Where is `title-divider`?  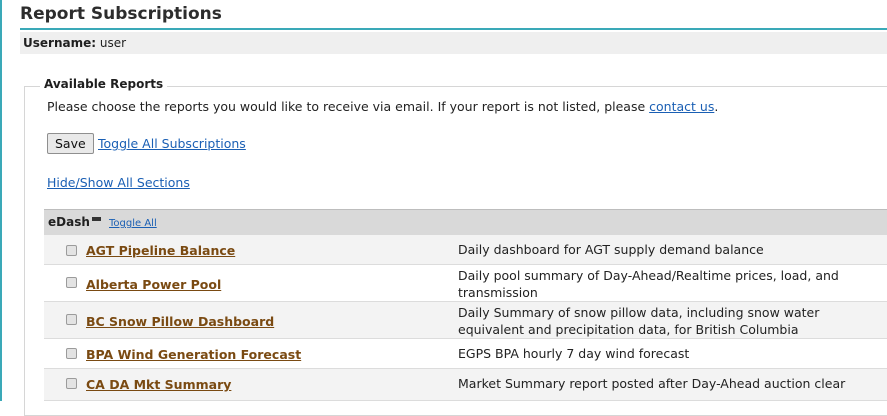
title-divider is located at coordinates (453, 29).